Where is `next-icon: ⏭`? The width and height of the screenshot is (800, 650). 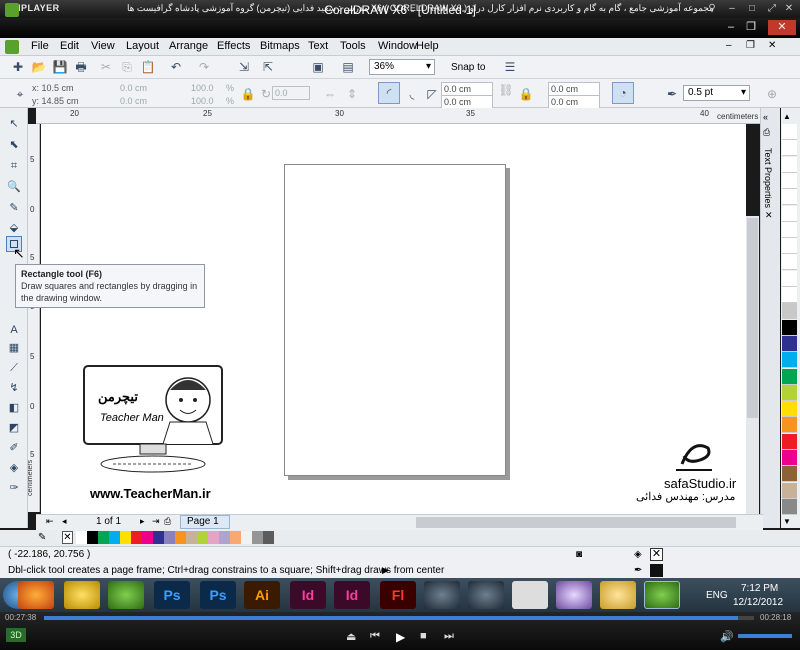 next-icon: ⏭ is located at coordinates (449, 636).